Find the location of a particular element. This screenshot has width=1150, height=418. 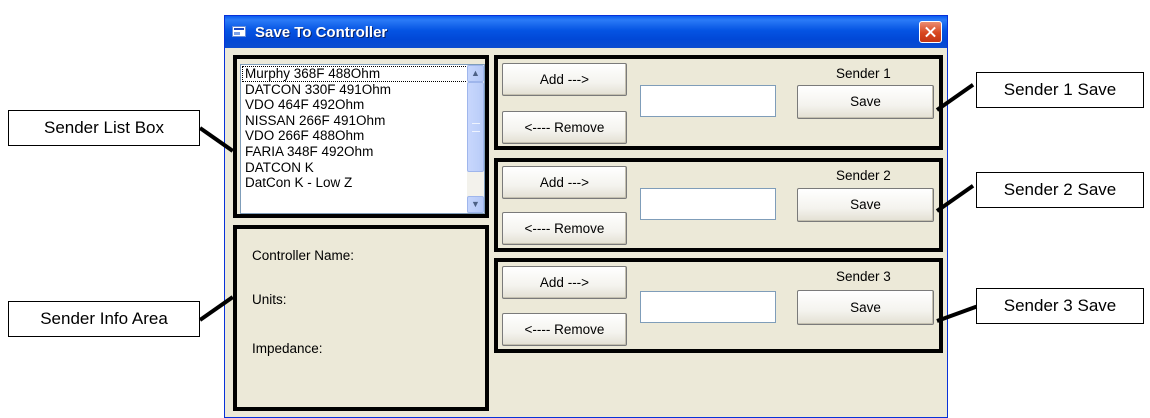

callout-sender-info-area: Sender Info Area is located at coordinates (104, 319).